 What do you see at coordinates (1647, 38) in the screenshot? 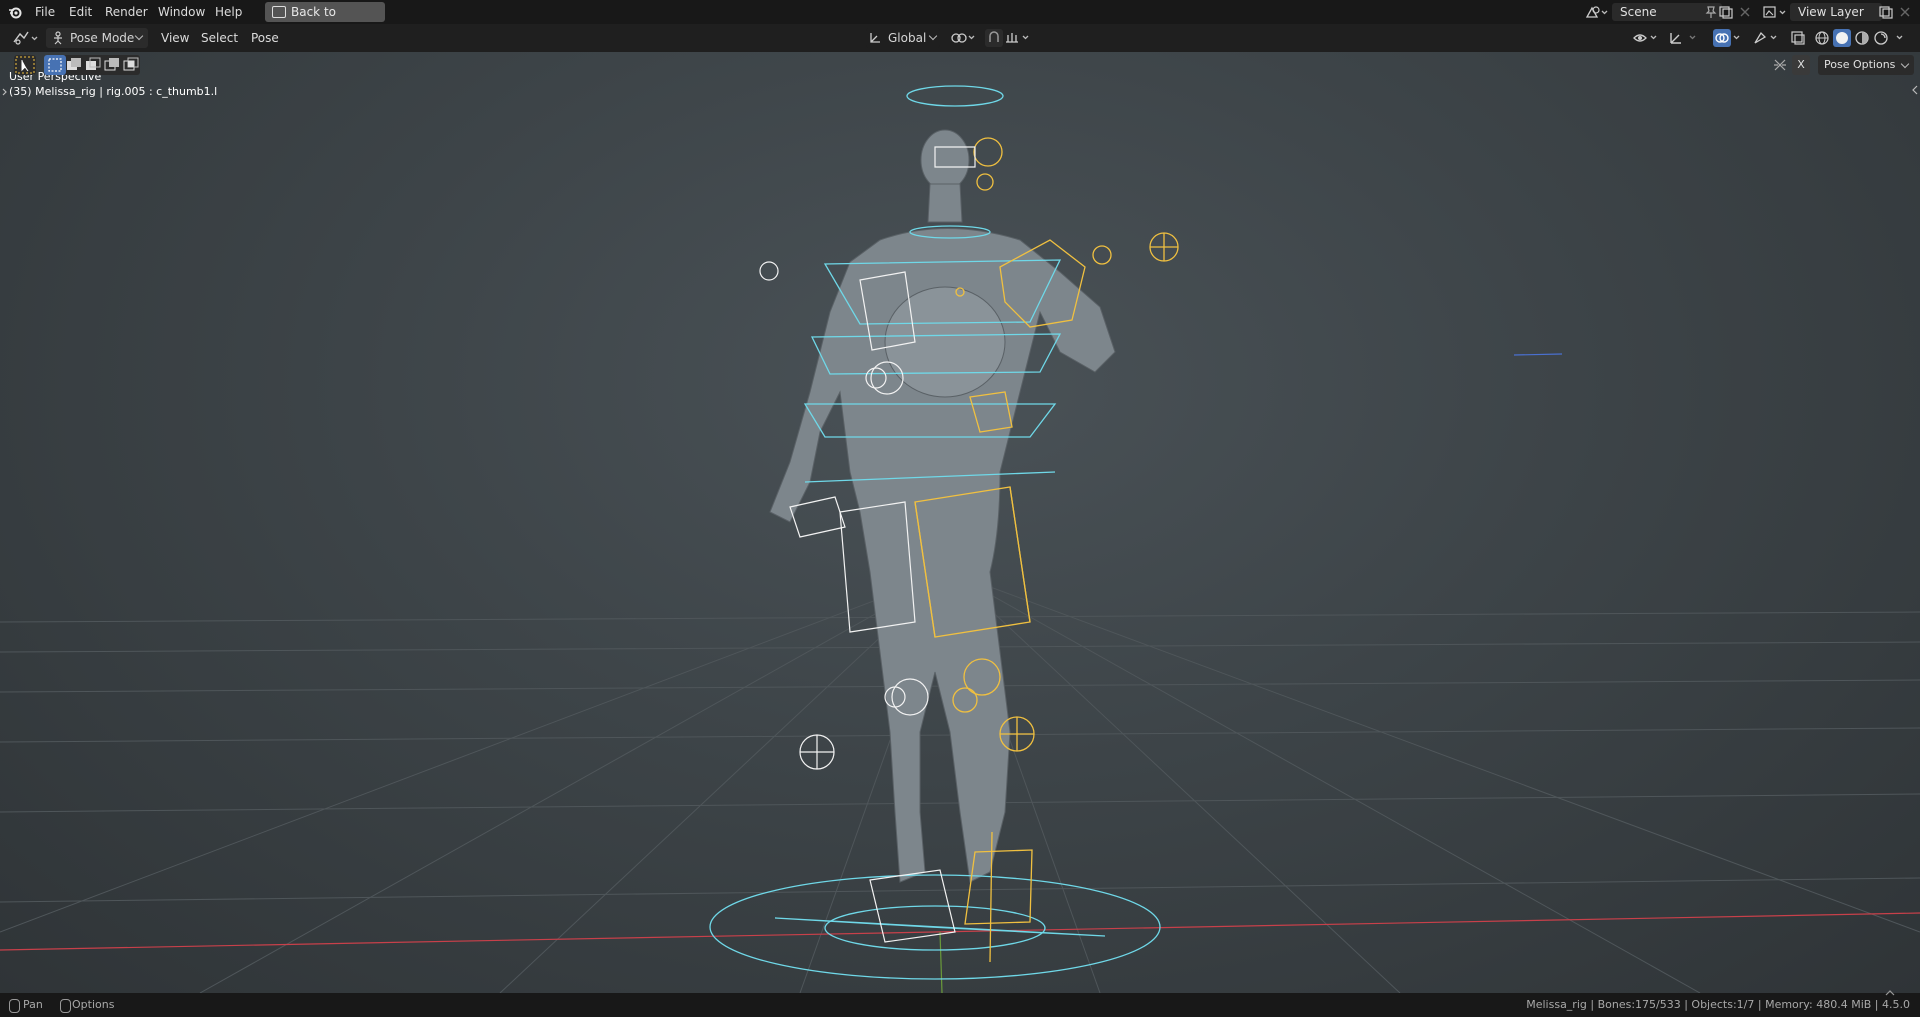
I see `visibility-eye-icon` at bounding box center [1647, 38].